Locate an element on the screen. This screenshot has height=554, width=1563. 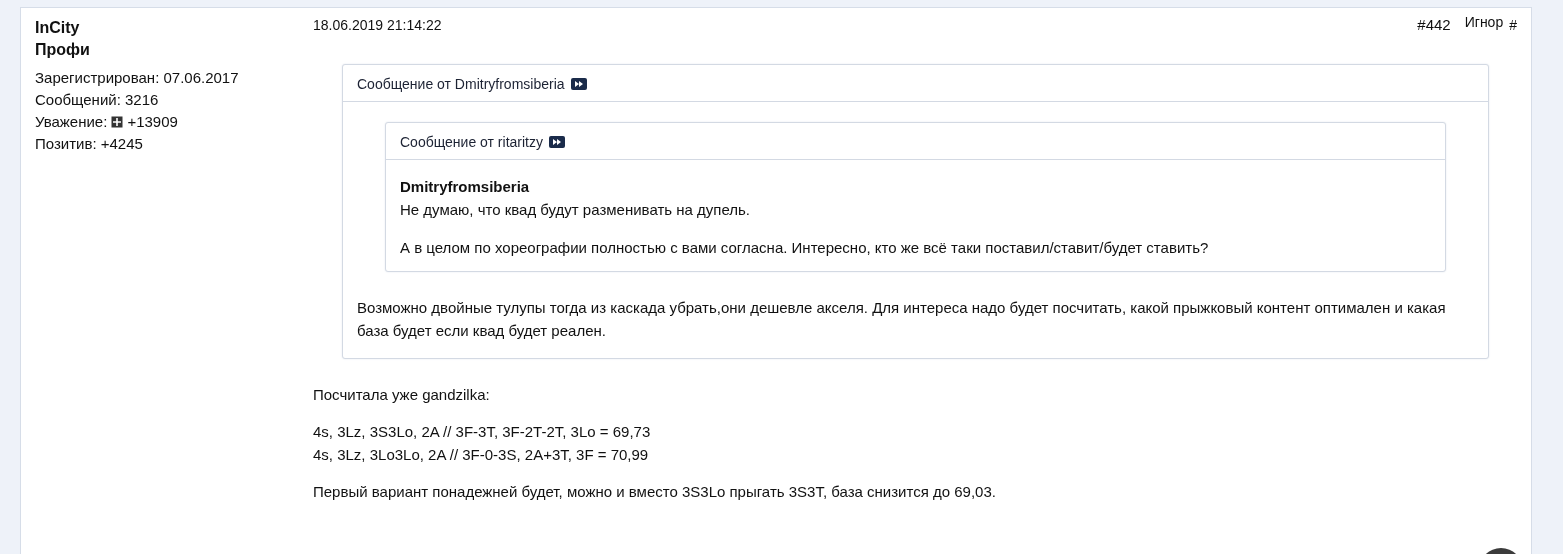
post-text: Не думаю, что квад будут разменивать на дупель. is located at coordinates (575, 210).